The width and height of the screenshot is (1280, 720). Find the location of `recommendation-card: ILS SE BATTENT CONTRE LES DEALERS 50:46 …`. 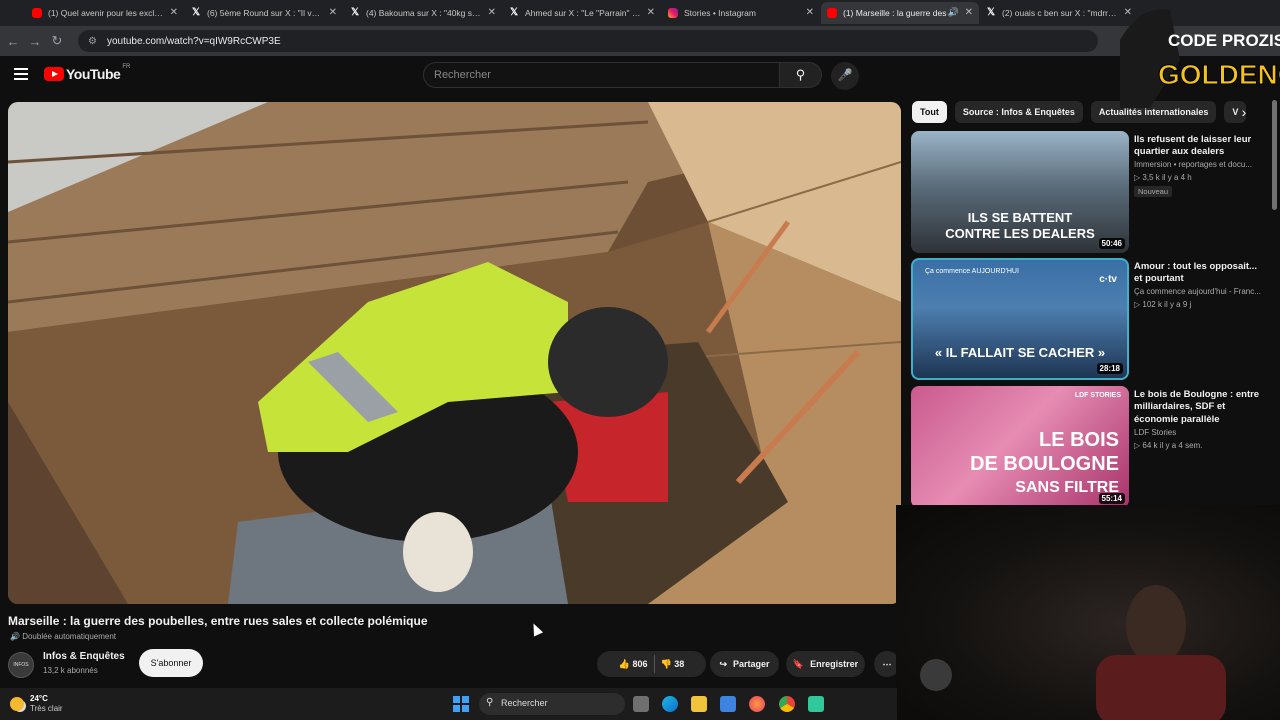

recommendation-card: ILS SE BATTENT CONTRE LES DEALERS 50:46 … is located at coordinates (1091, 192).